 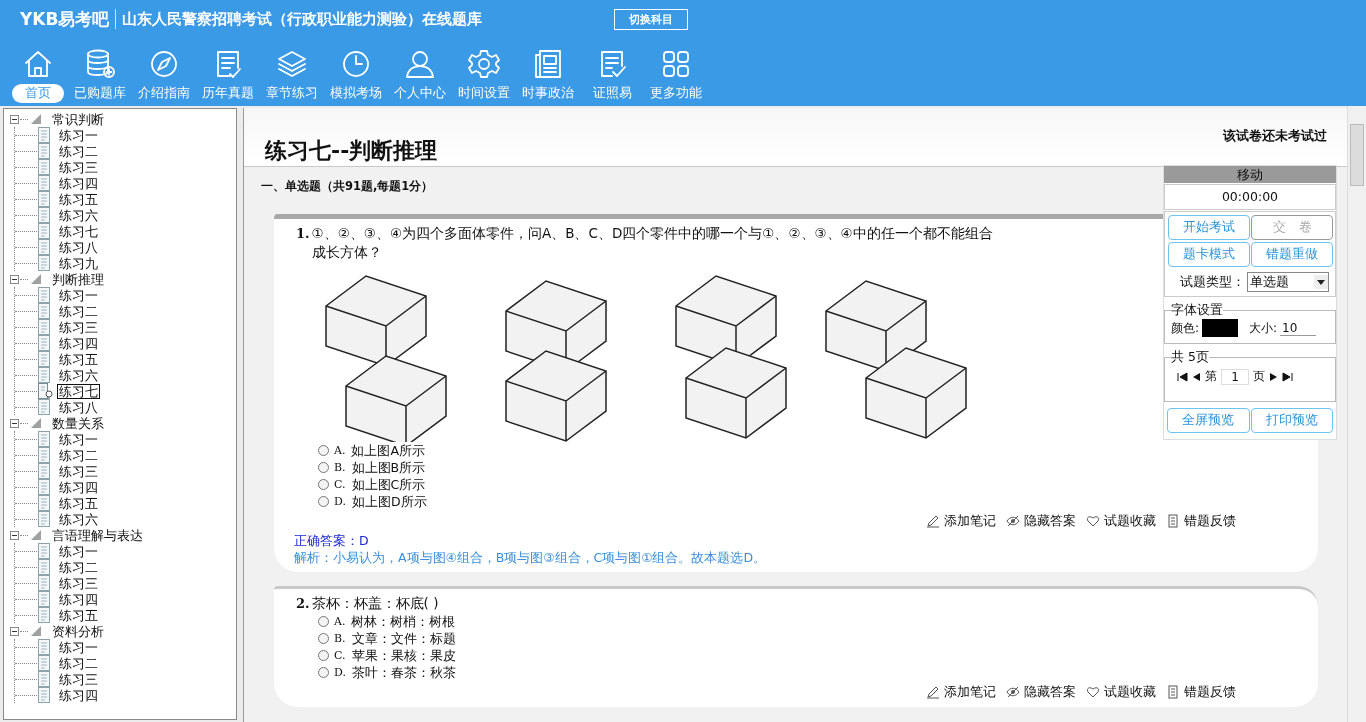 I want to click on page-field: 1, so click(x=1235, y=376).